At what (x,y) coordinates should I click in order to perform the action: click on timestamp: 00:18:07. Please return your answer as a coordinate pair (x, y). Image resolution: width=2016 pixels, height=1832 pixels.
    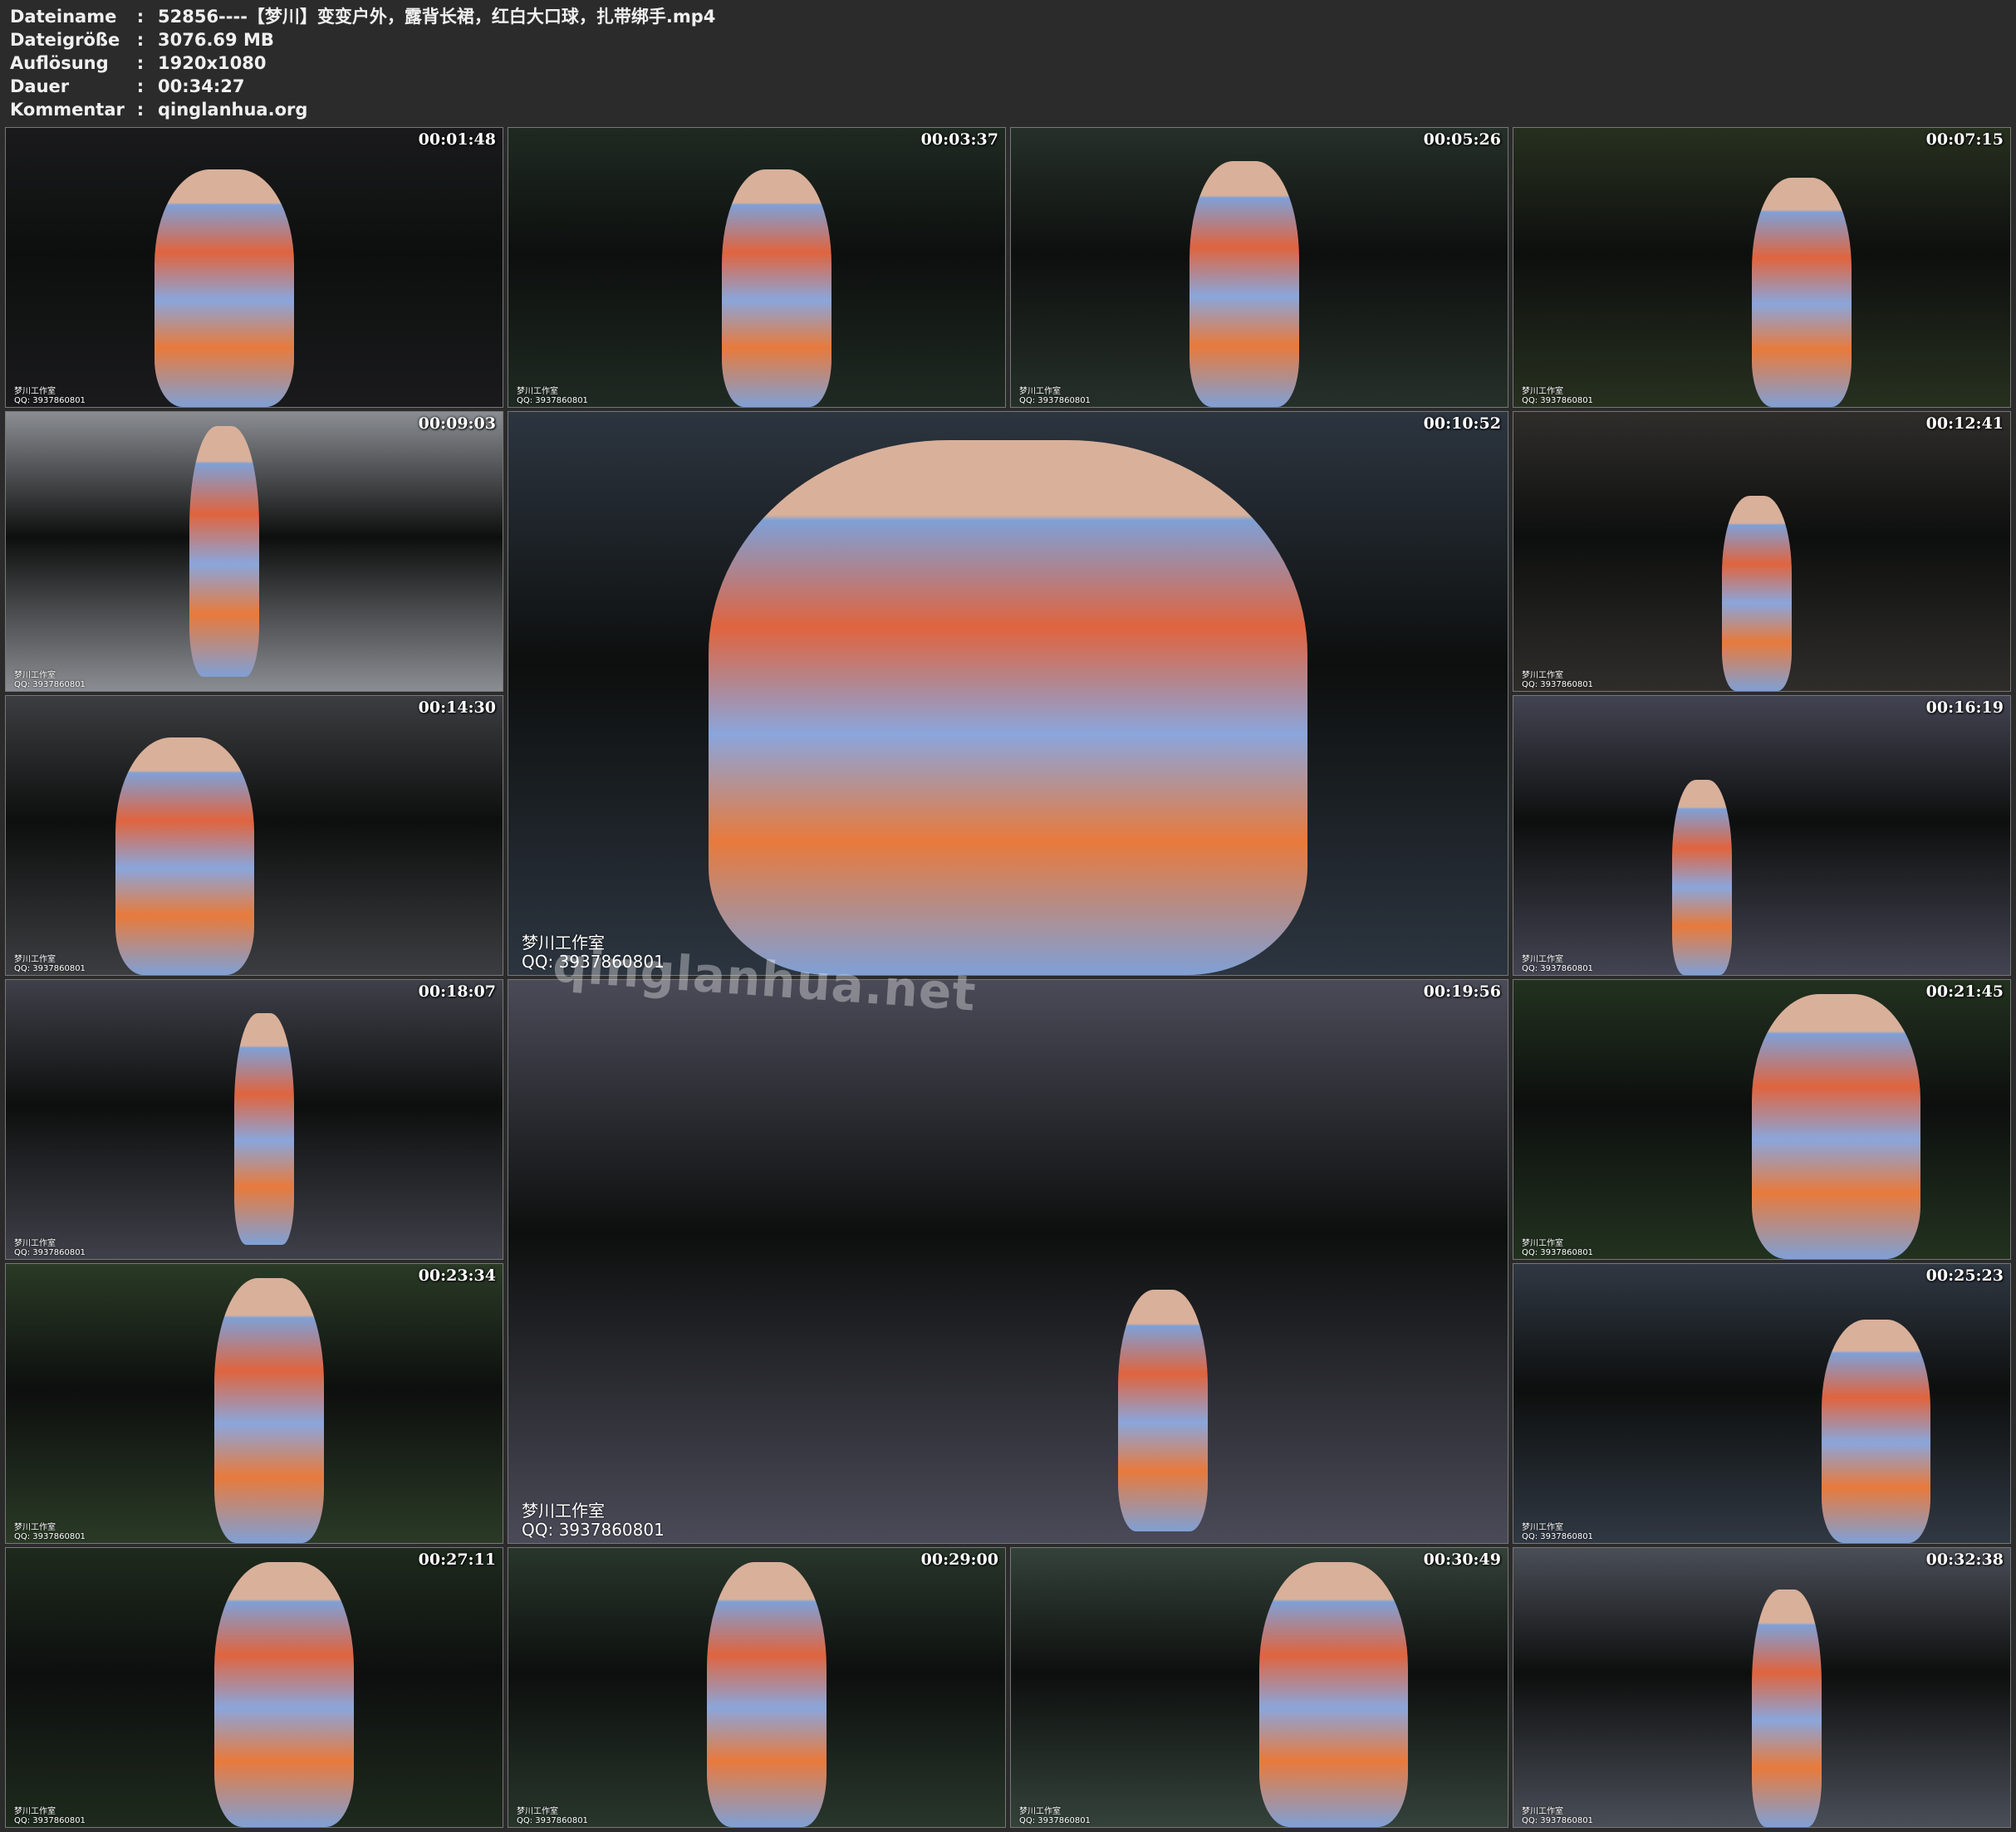
    Looking at the image, I should click on (457, 991).